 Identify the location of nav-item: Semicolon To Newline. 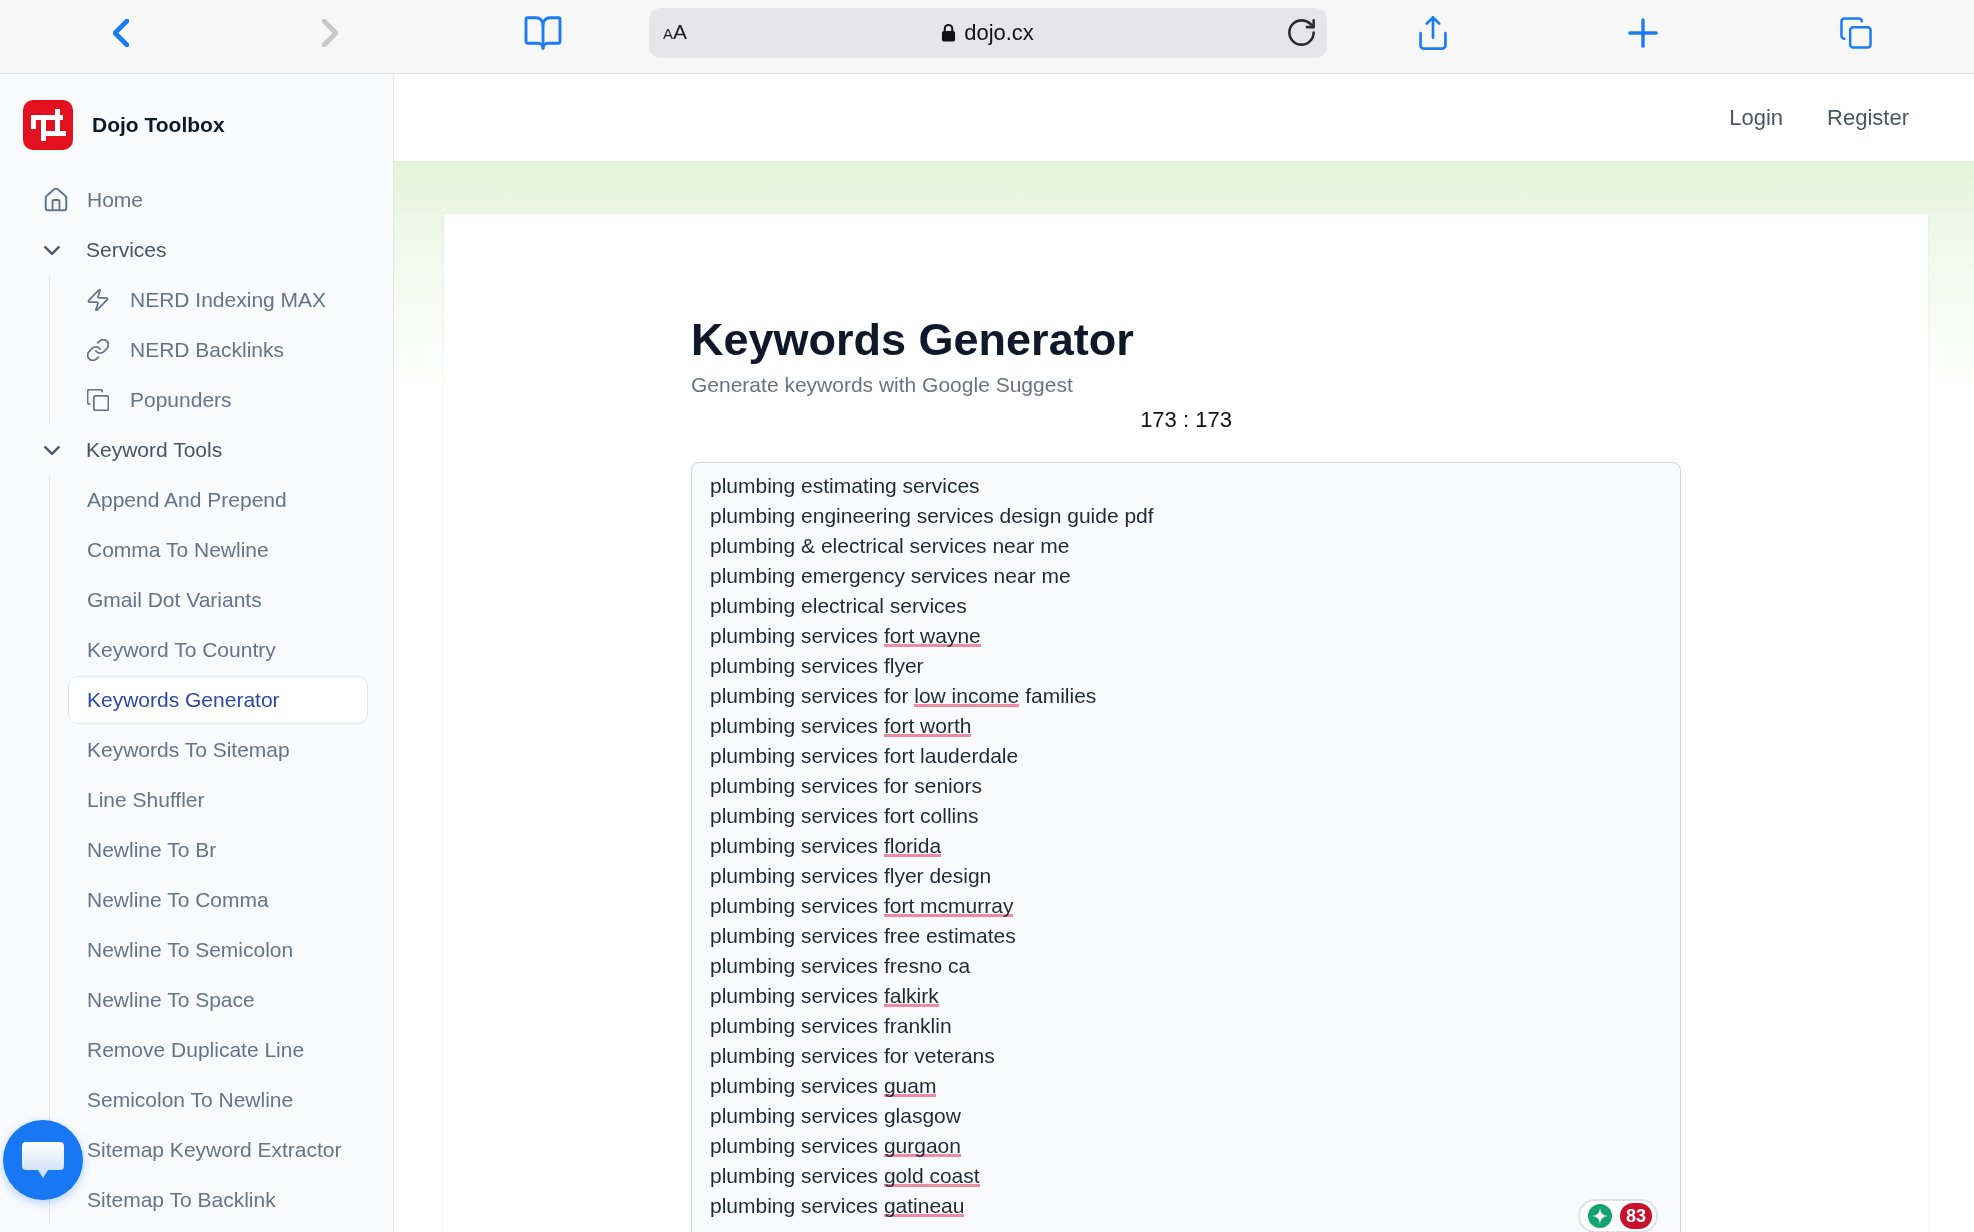
(190, 1100).